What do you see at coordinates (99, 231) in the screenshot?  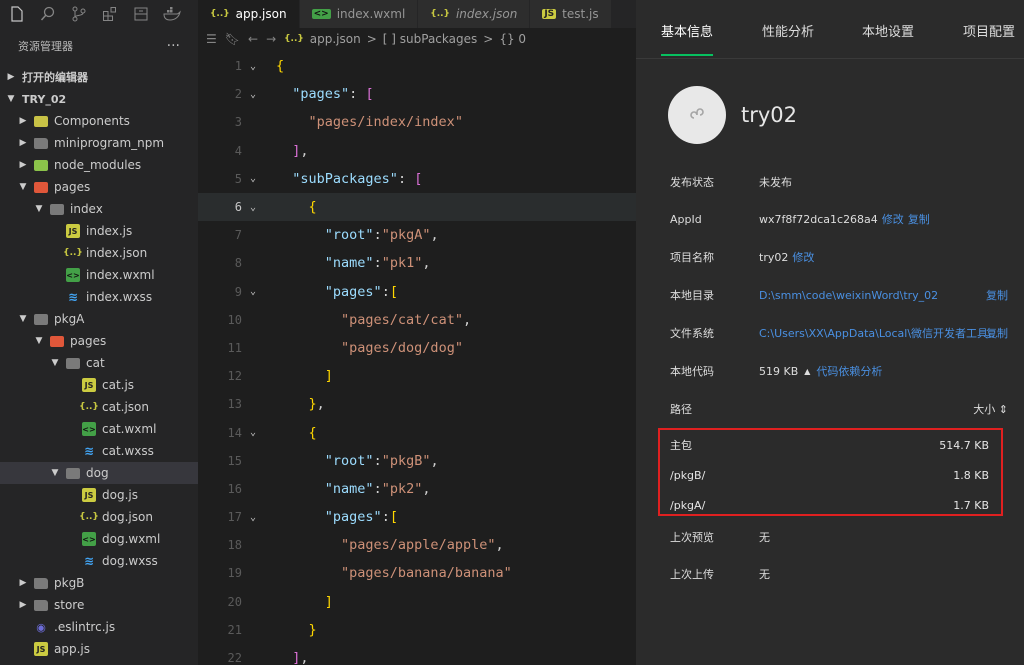 I see `tree-item: JS index.js` at bounding box center [99, 231].